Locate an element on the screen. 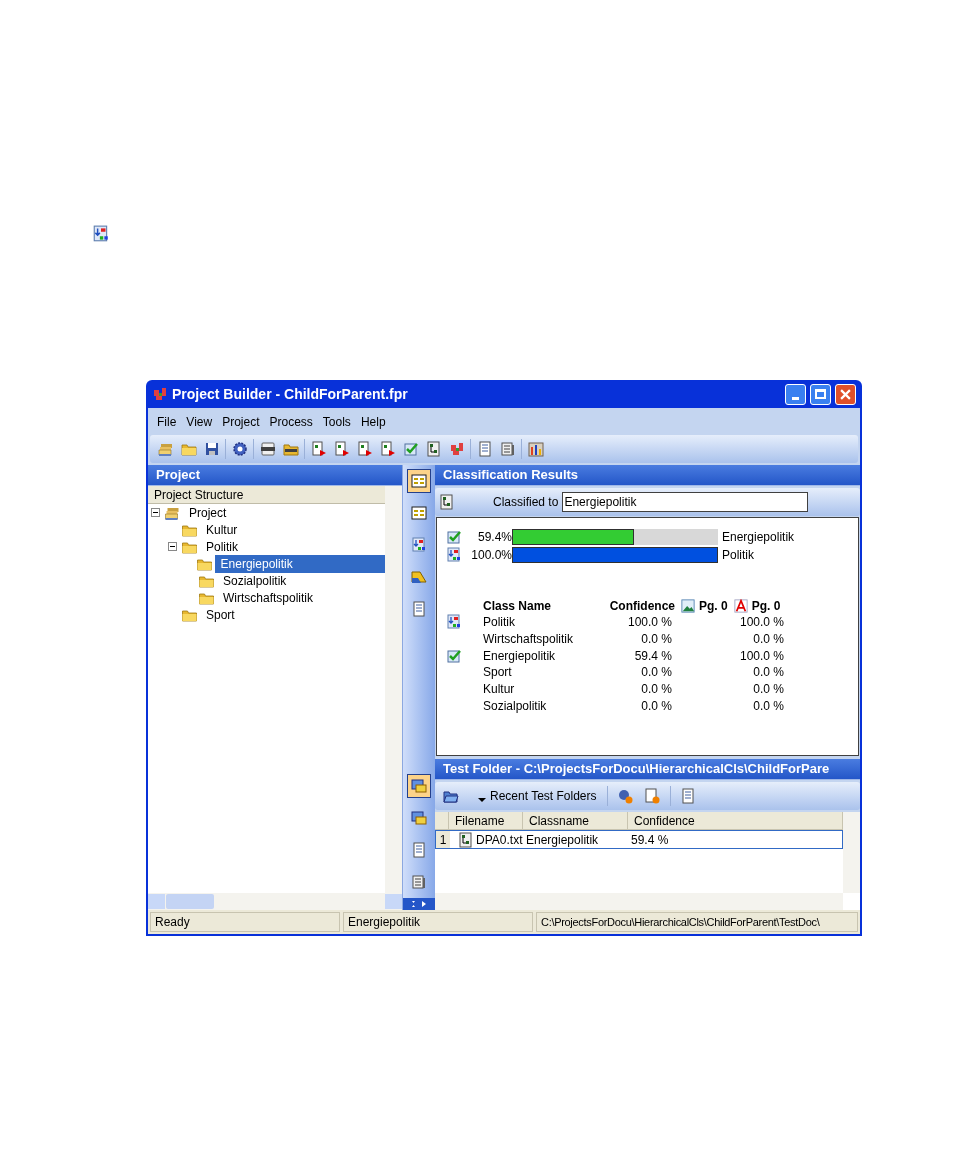  menu-item: View is located at coordinates (199, 421).